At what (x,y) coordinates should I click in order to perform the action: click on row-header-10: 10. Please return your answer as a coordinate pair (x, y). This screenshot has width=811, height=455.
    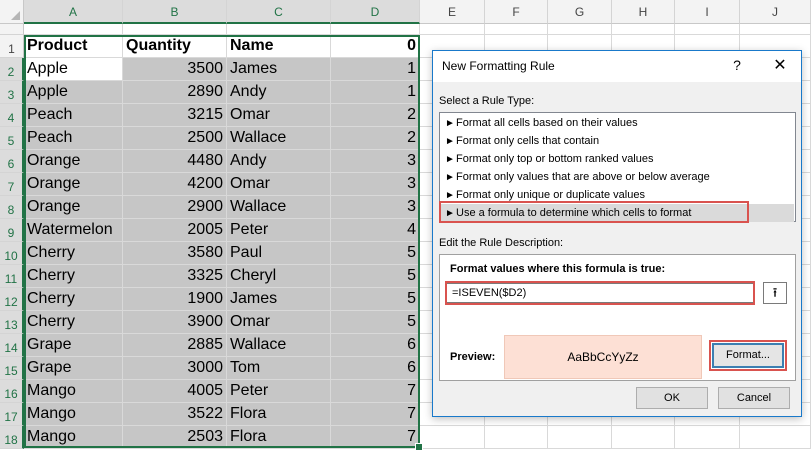
    Looking at the image, I should click on (12, 253).